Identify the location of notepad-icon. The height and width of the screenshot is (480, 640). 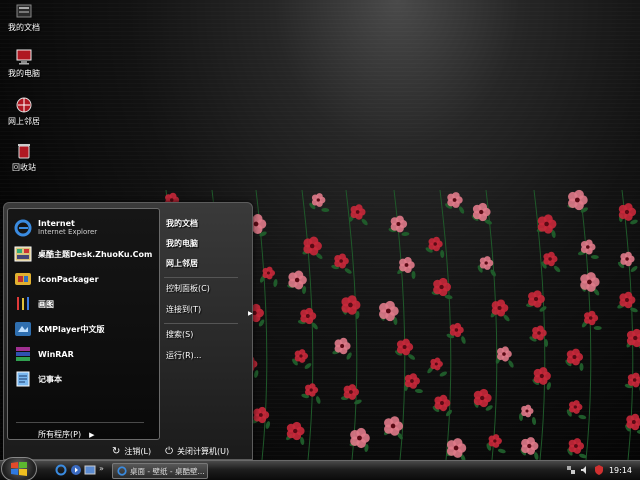
(23, 379).